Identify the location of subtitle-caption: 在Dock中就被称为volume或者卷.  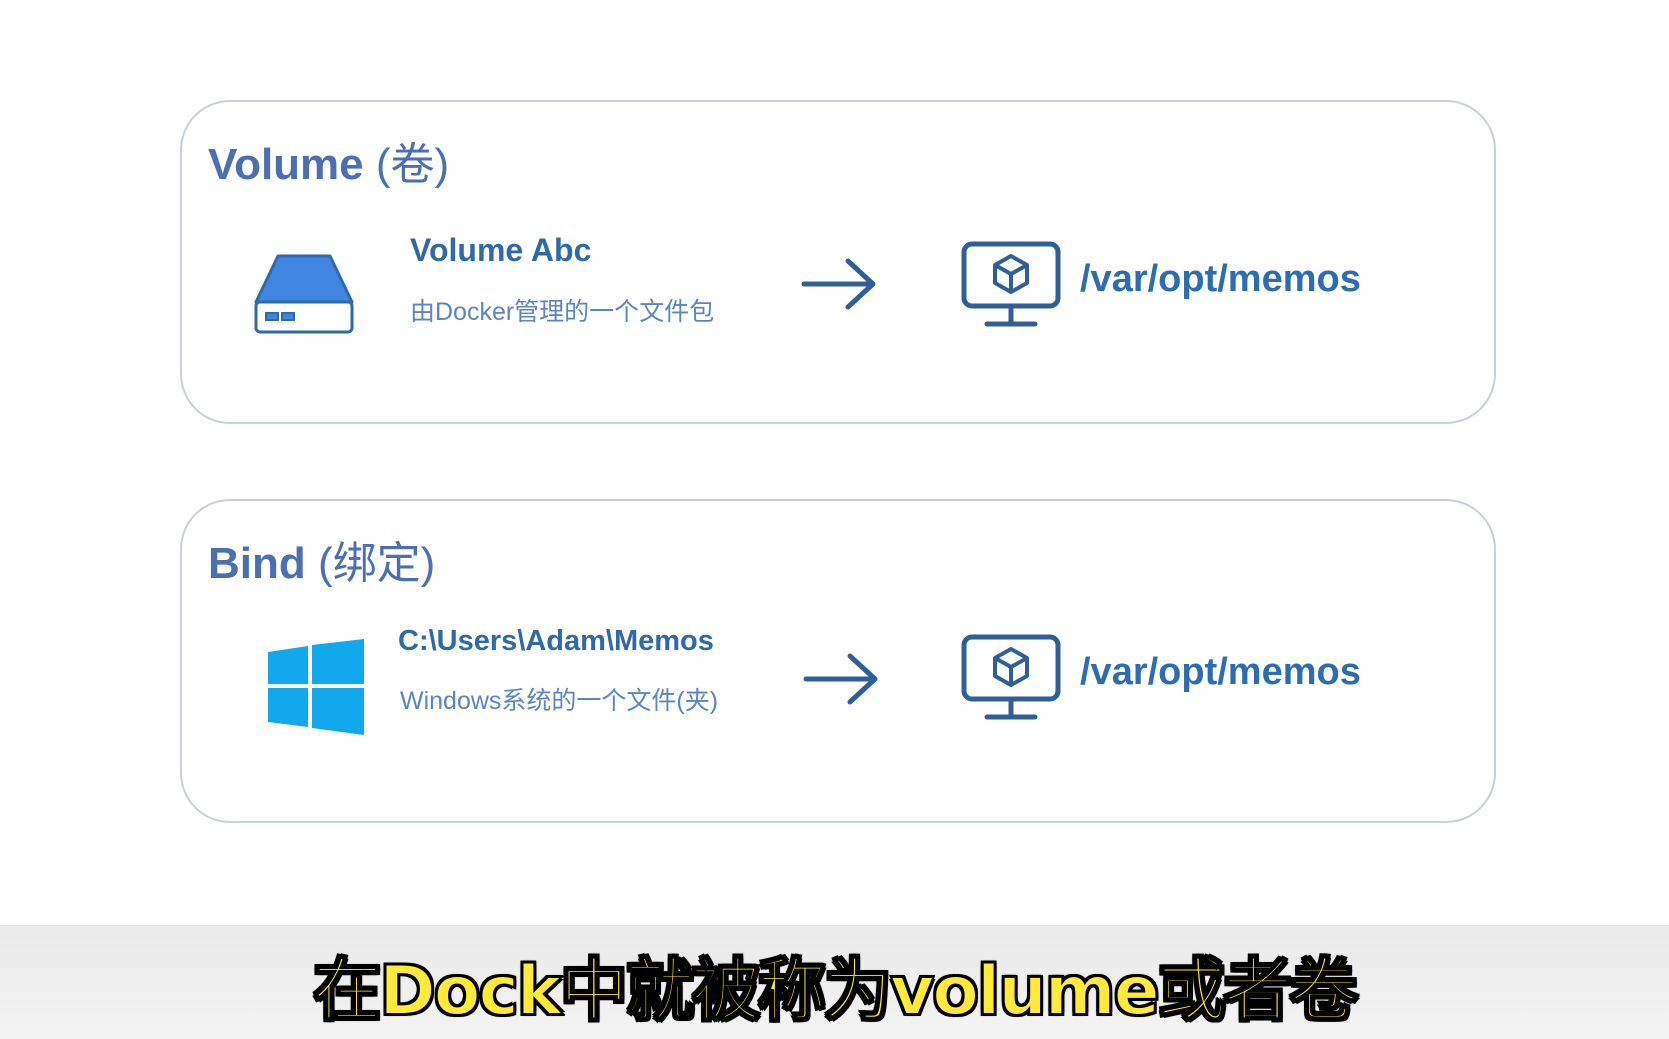
(835, 991).